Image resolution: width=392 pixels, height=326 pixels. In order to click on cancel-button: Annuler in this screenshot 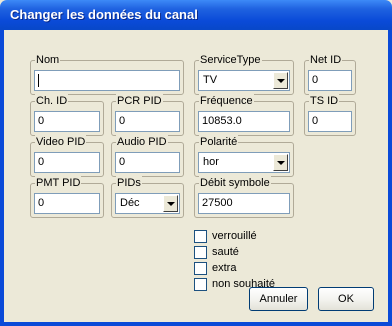, I will do `click(278, 299)`.